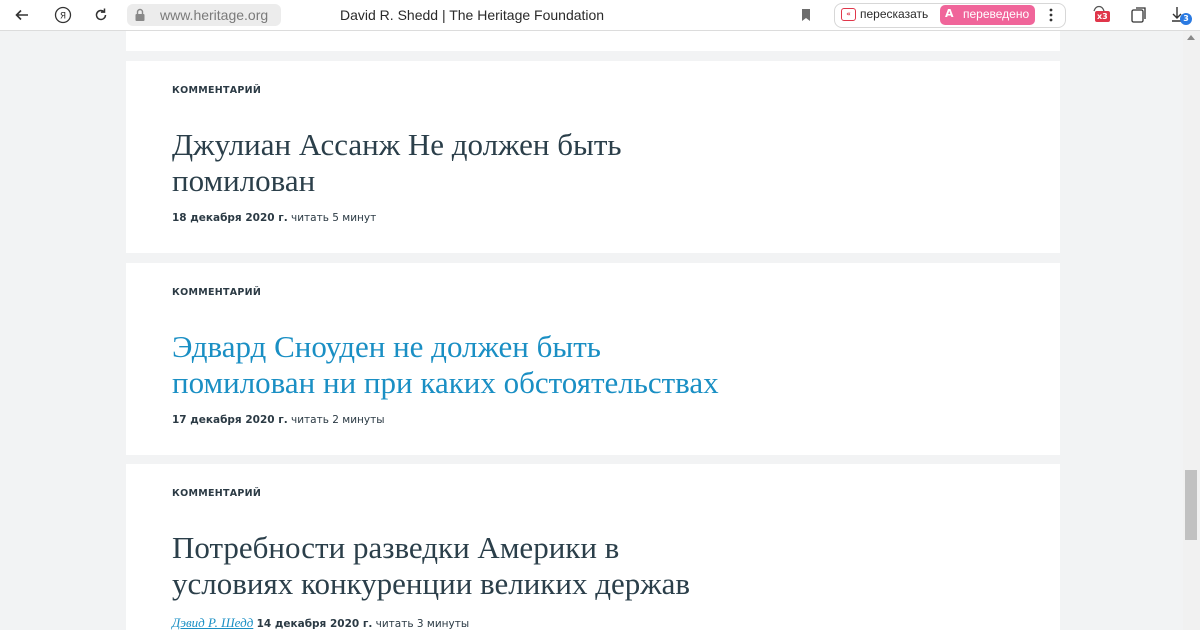 The image size is (1200, 630). Describe the element at coordinates (806, 15) in the screenshot. I see `bookmark-icon` at that location.